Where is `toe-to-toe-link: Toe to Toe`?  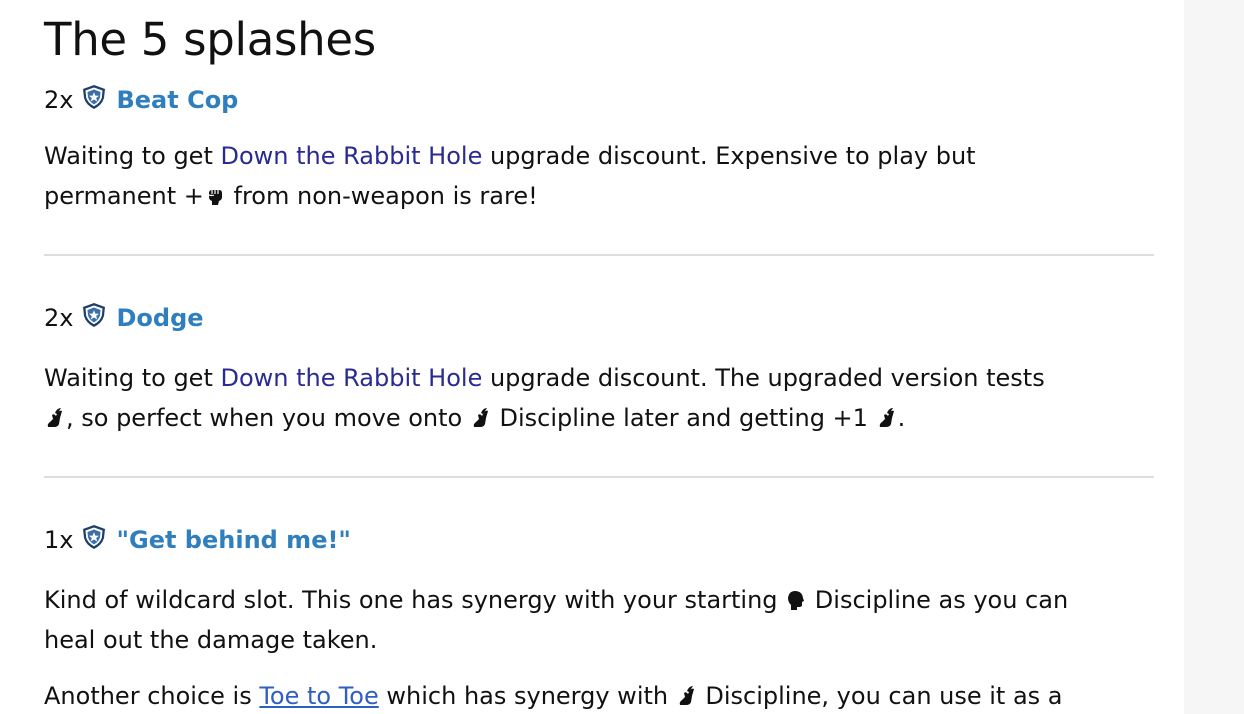 toe-to-toe-link: Toe to Toe is located at coordinates (318, 696).